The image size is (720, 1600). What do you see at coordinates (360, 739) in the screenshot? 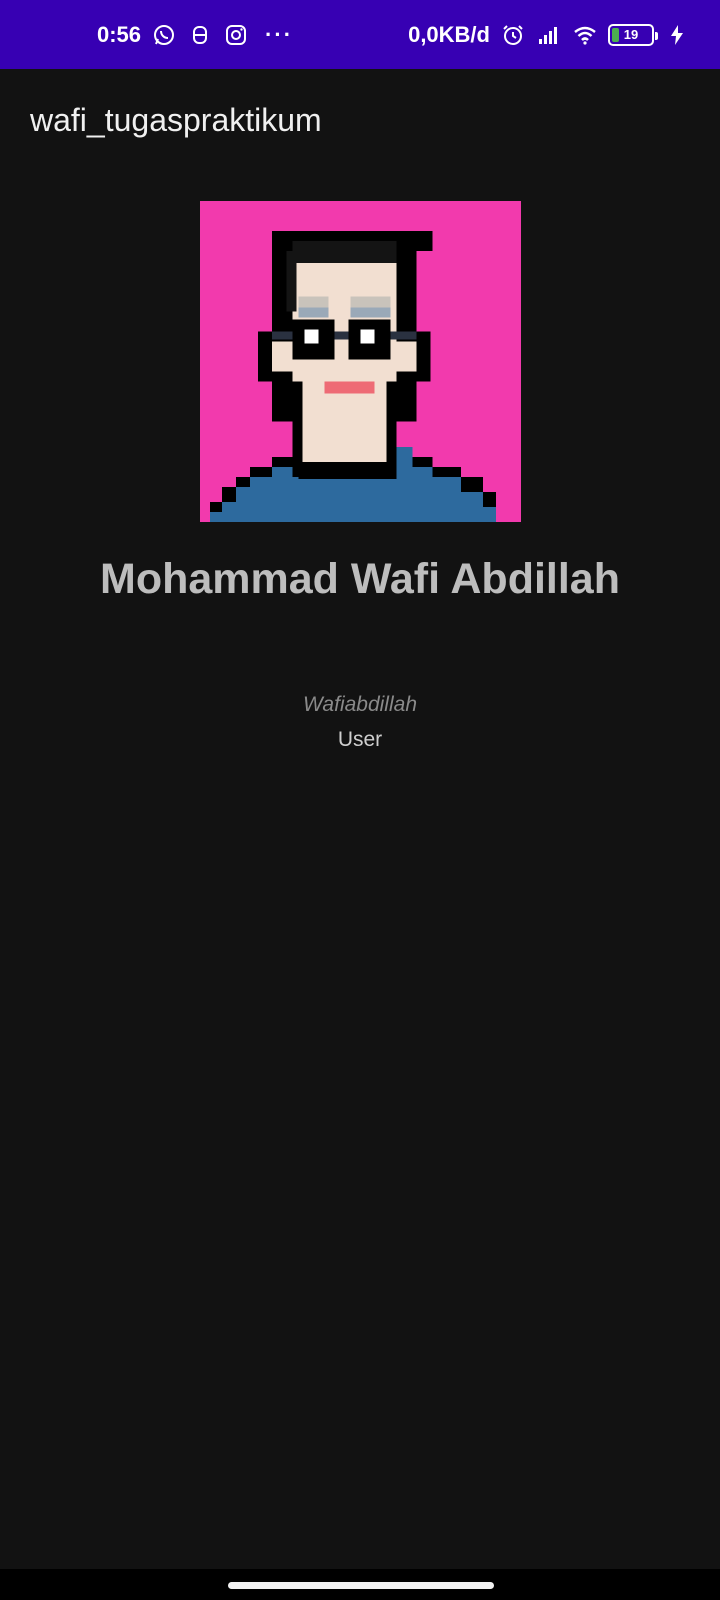
I see `profile-role: User` at bounding box center [360, 739].